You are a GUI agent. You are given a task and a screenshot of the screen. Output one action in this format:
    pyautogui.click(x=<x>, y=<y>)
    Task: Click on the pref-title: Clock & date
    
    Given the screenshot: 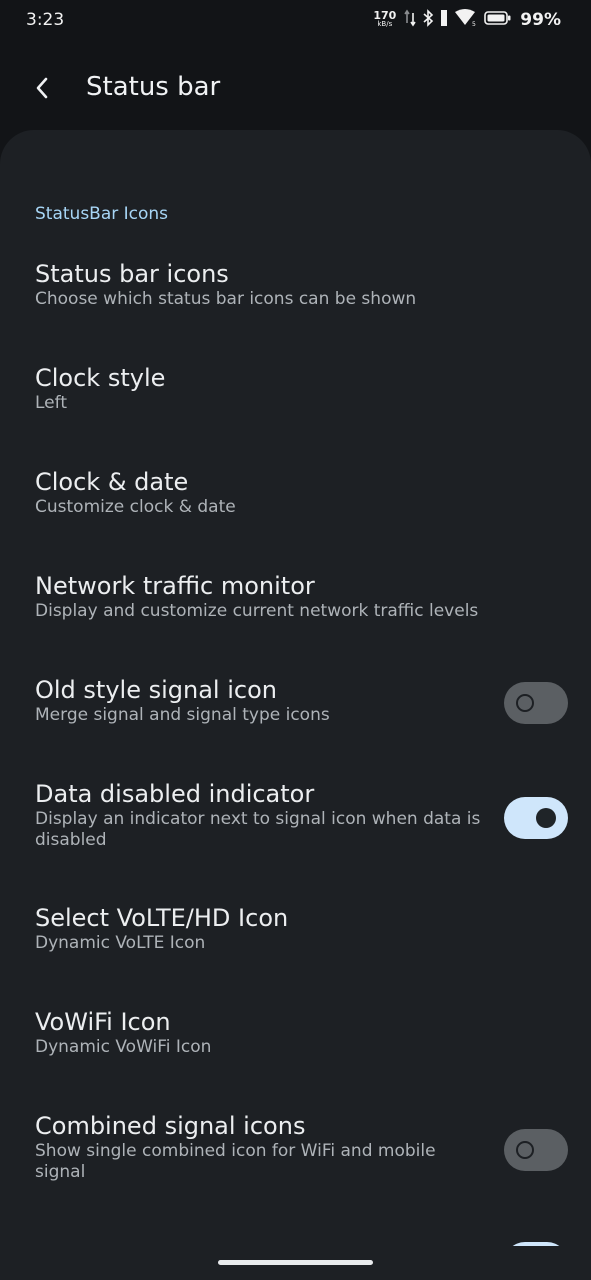 What is the action you would take?
    pyautogui.click(x=112, y=482)
    